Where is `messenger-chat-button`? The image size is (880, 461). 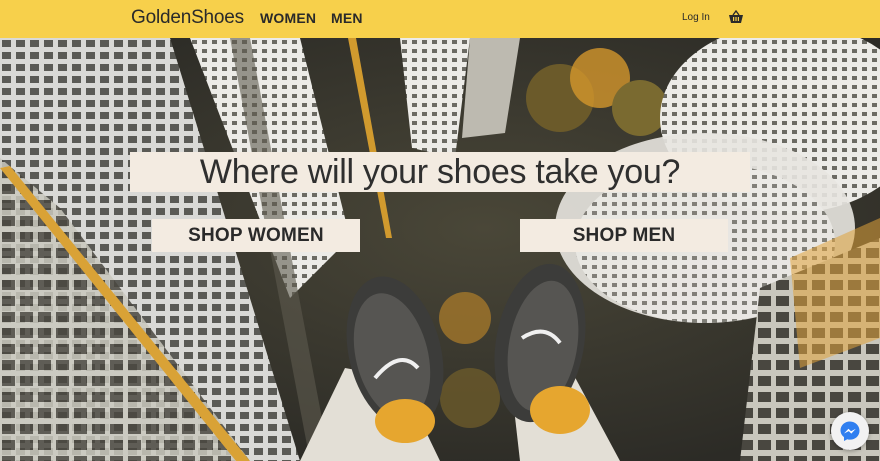 messenger-chat-button is located at coordinates (850, 431).